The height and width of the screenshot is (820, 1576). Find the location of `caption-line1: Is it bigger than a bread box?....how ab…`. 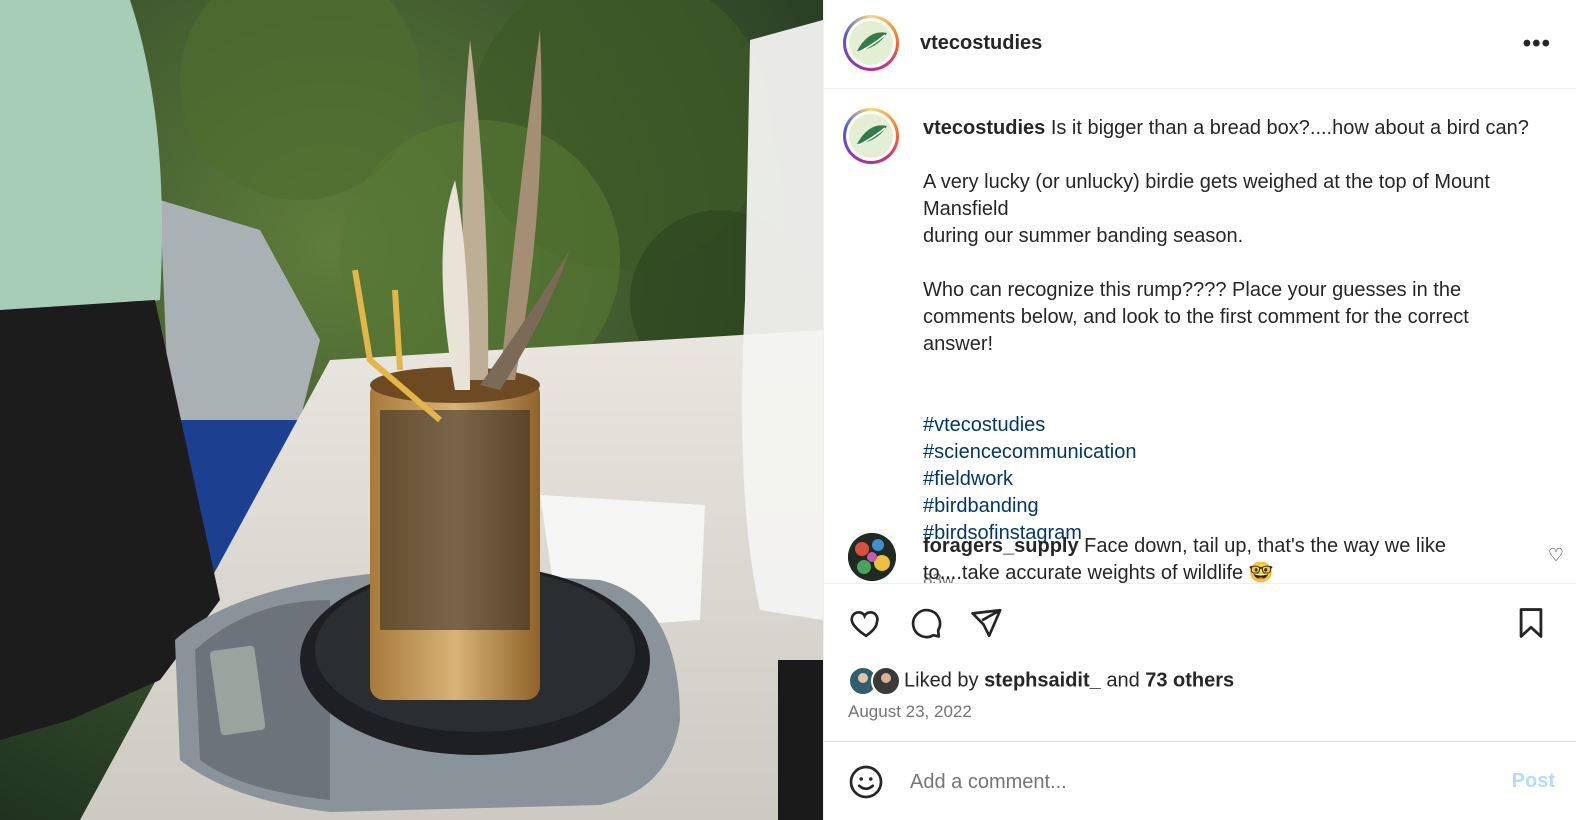

caption-line1: Is it bigger than a bread box?....how ab… is located at coordinates (1287, 128).